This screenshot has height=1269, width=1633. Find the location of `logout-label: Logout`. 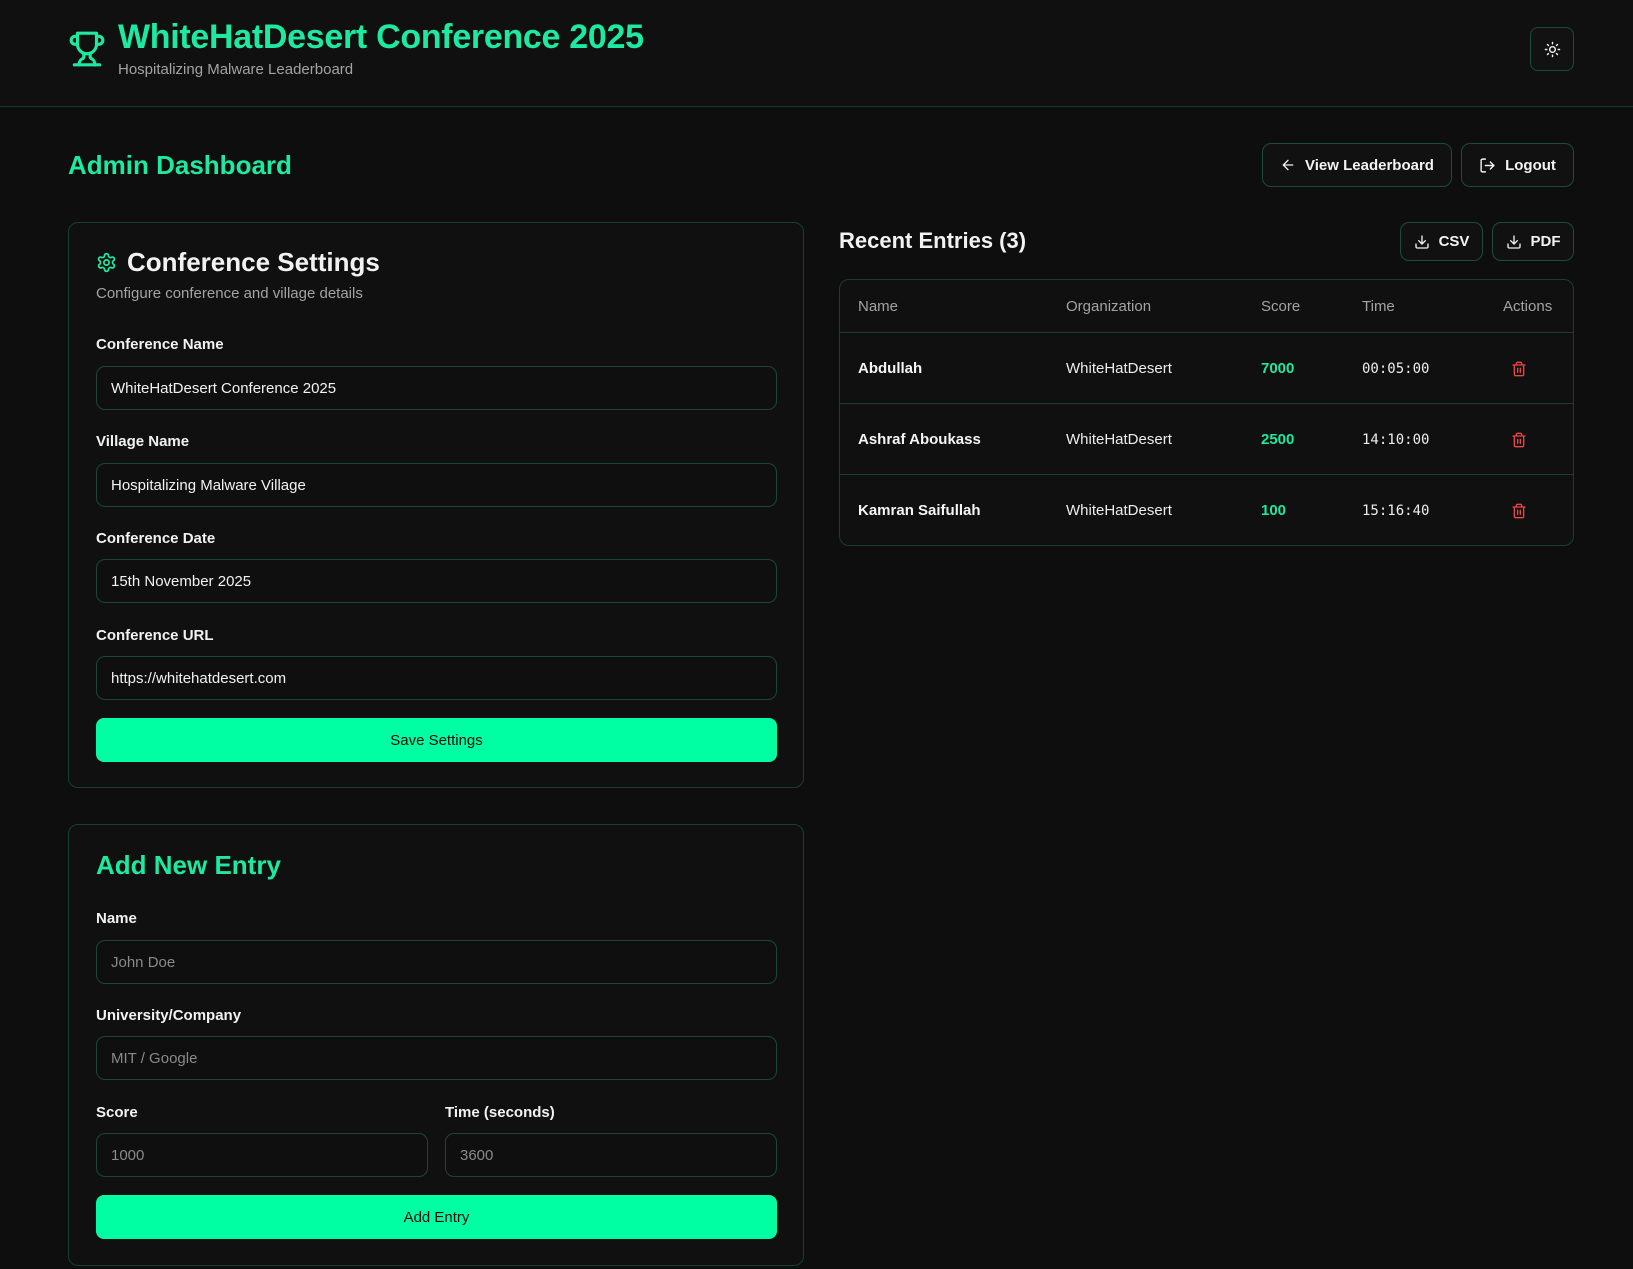

logout-label: Logout is located at coordinates (1530, 165).